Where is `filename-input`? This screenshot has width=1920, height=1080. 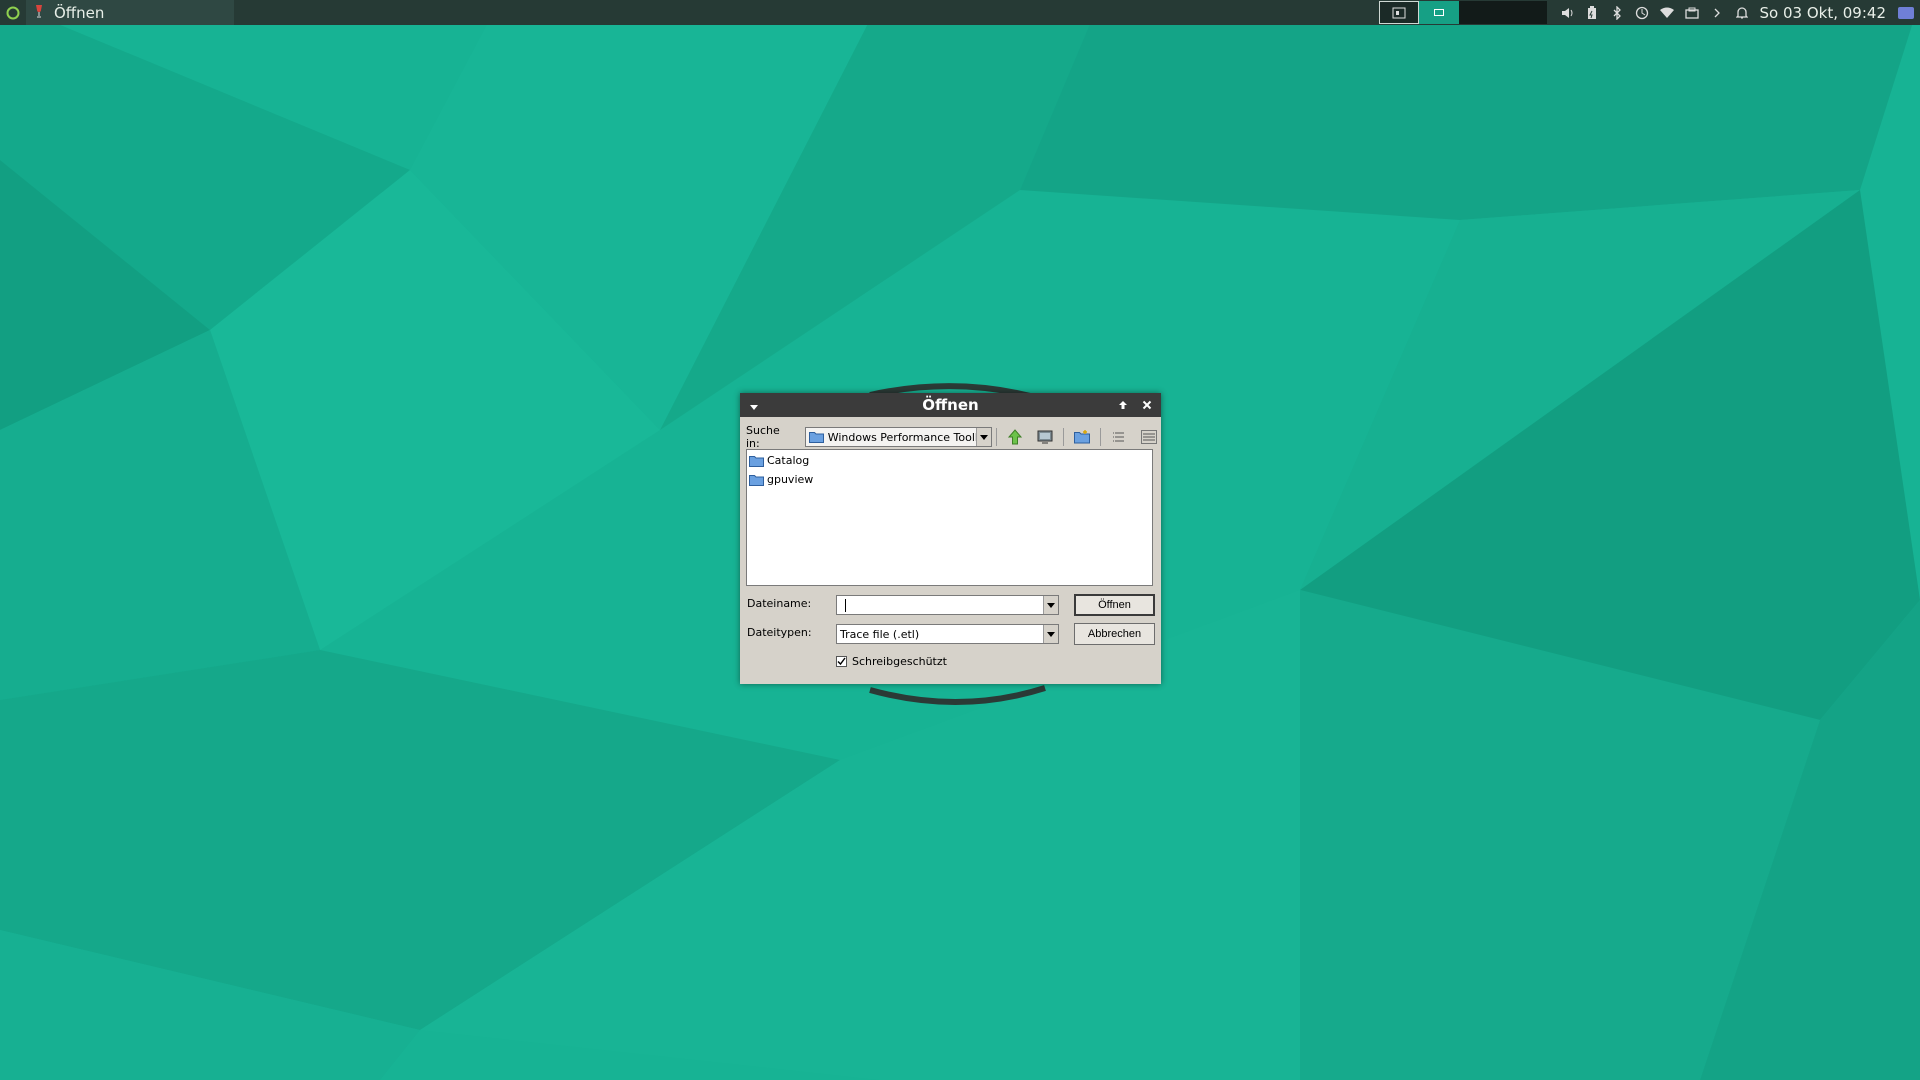
filename-input is located at coordinates (947, 605).